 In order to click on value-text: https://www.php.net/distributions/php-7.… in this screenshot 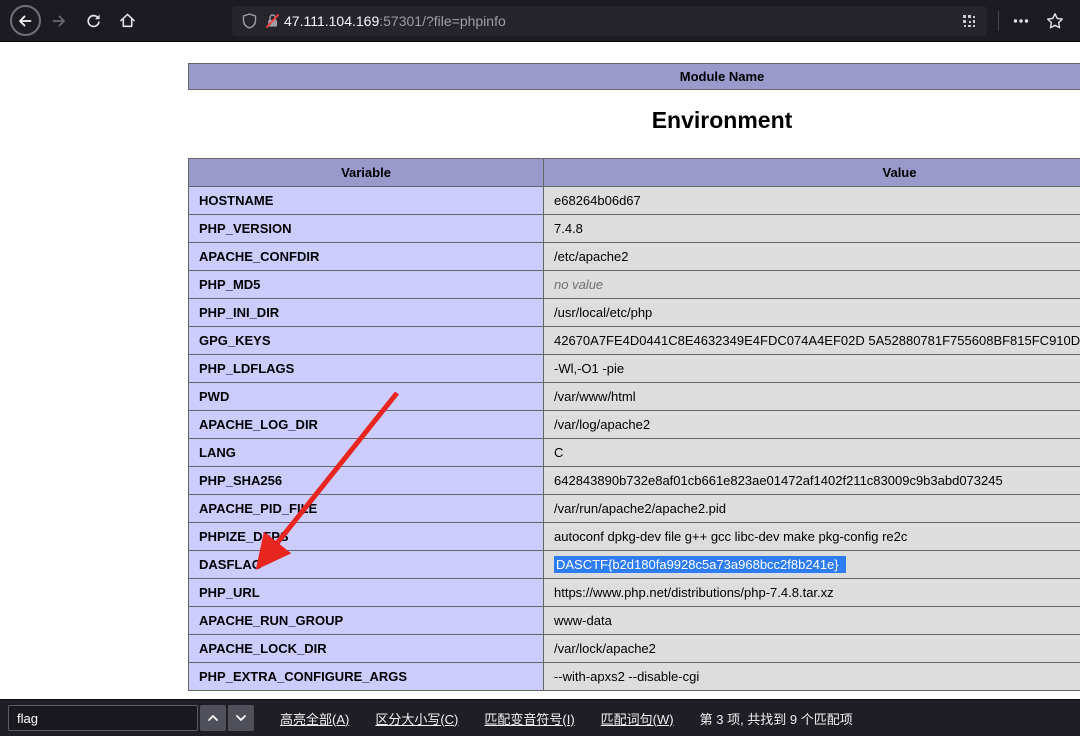, I will do `click(694, 592)`.